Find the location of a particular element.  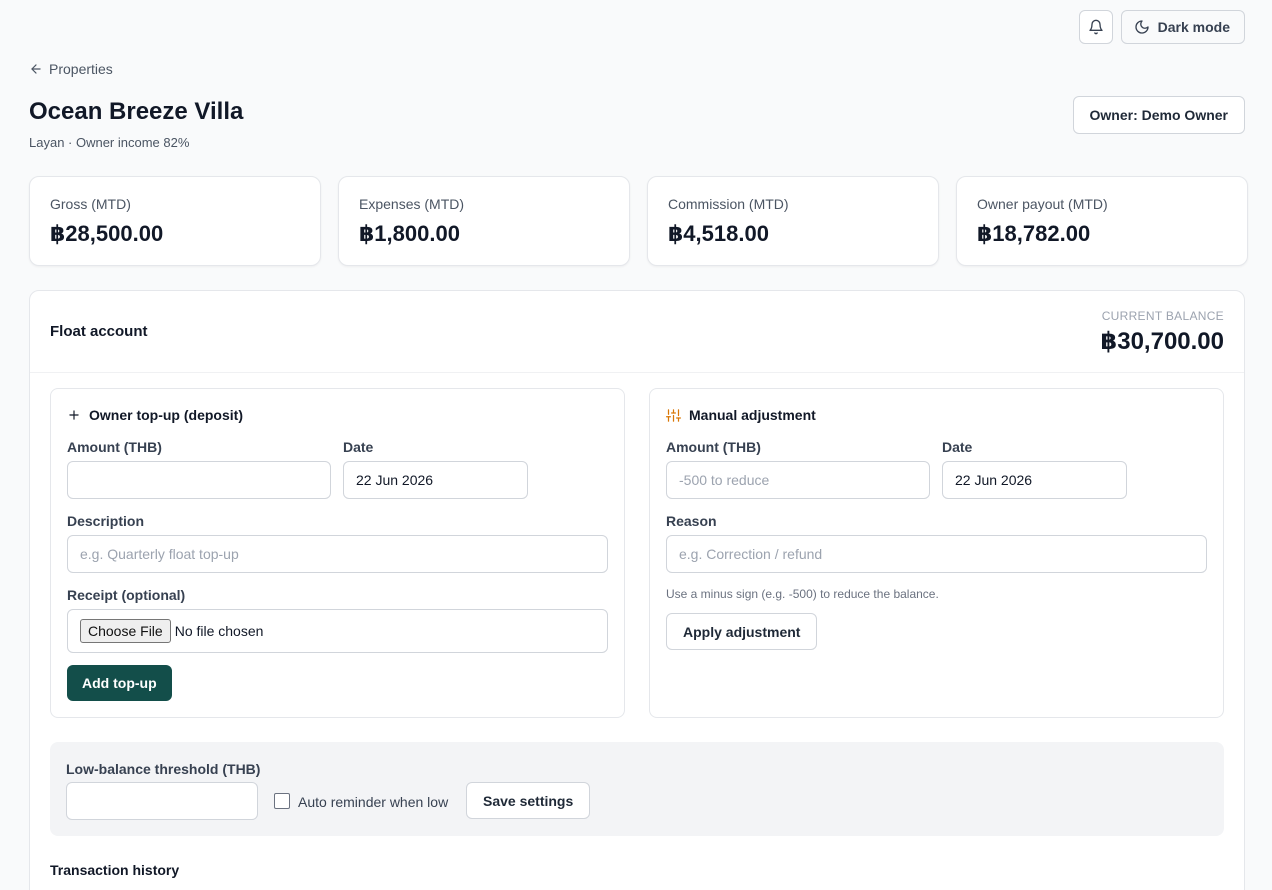

add-topup-button: Add top-up is located at coordinates (119, 683).